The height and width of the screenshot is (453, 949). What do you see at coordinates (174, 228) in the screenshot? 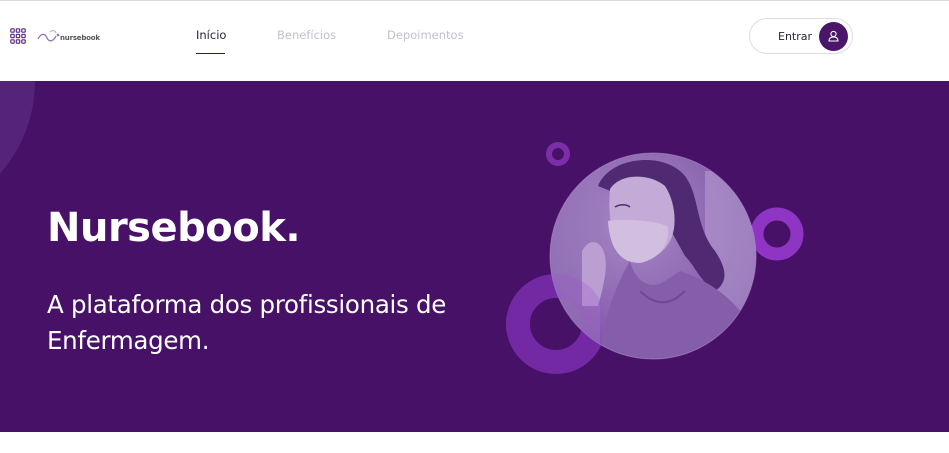
I see `hero-title: Nursebook.` at bounding box center [174, 228].